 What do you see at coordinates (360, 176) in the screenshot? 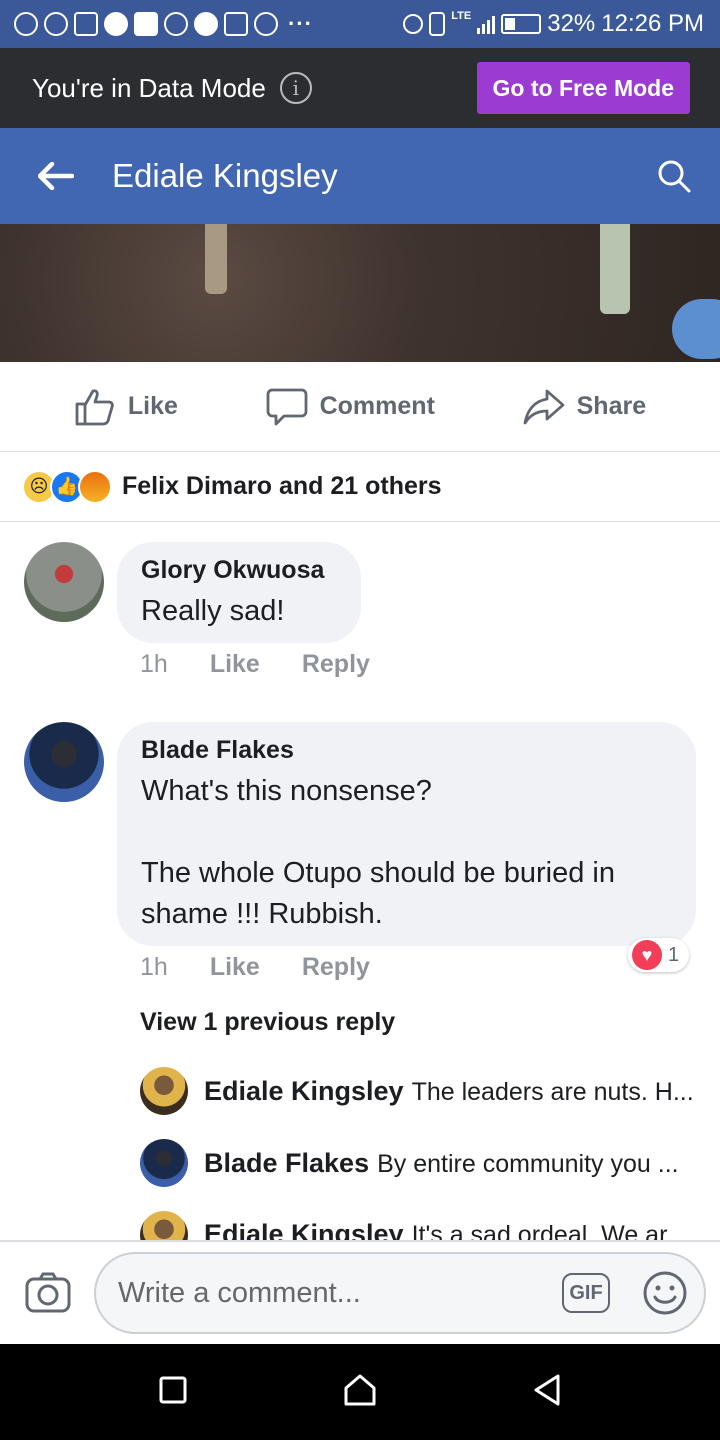
I see `app-header: Ediale Kingsley` at bounding box center [360, 176].